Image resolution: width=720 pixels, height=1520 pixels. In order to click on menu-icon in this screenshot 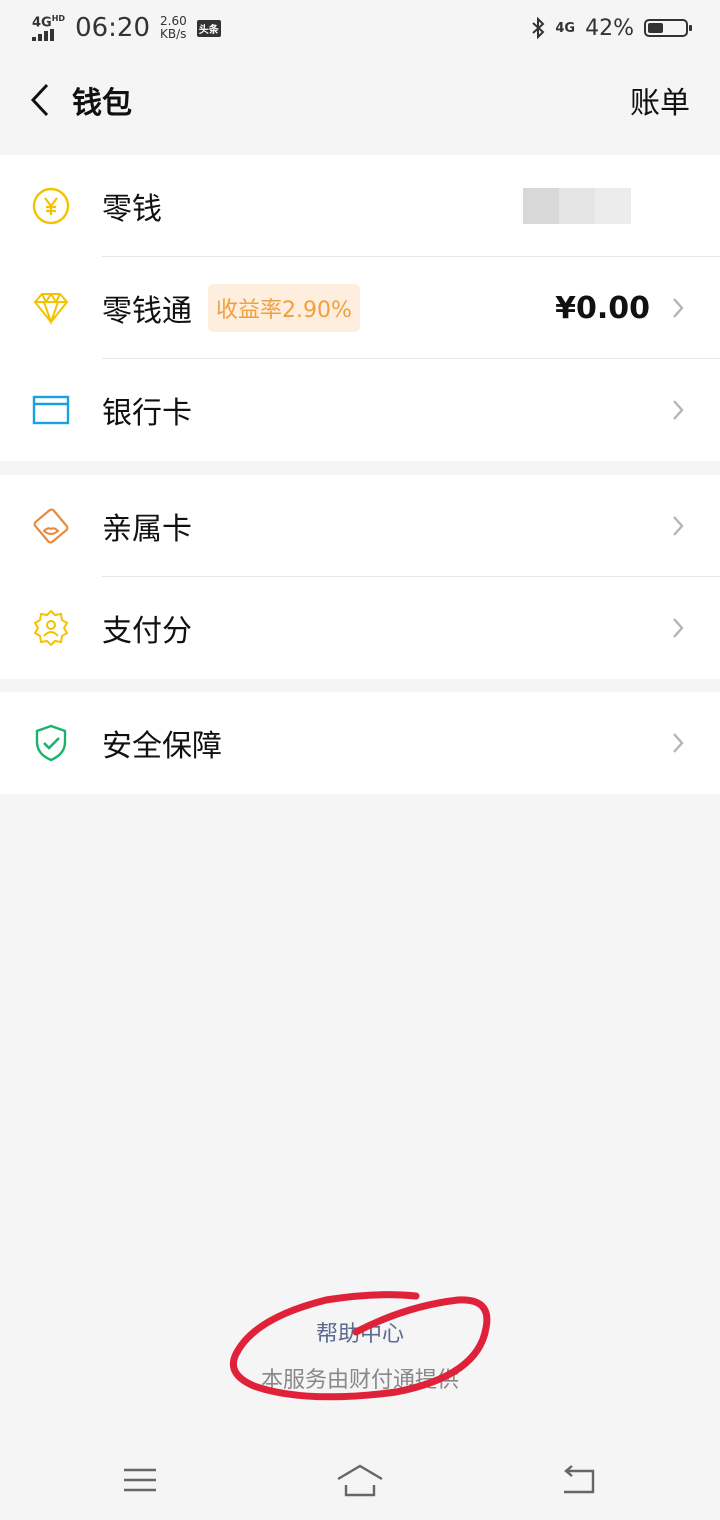, I will do `click(140, 1480)`.